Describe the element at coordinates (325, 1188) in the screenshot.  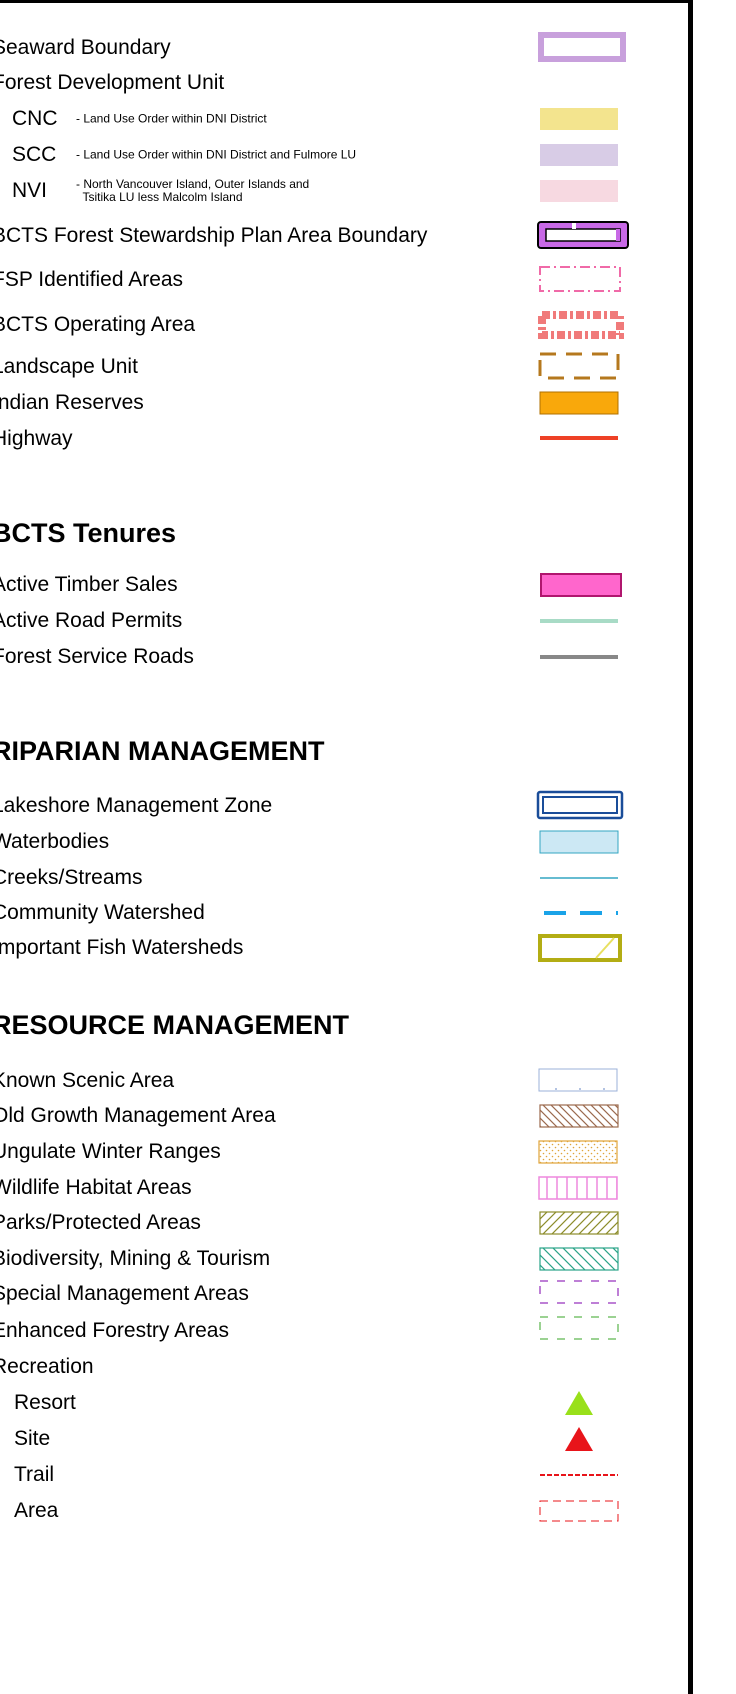
I see `legend-item-wildlife: Wildlife Habitat Areas` at that location.